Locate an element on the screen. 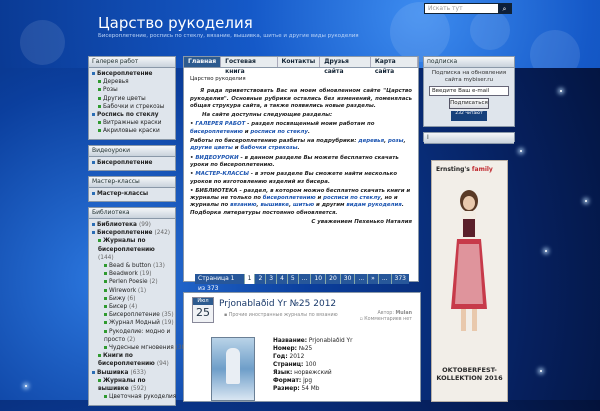  section-text: - раздел посвященный моим работам по is located at coordinates (310, 124).